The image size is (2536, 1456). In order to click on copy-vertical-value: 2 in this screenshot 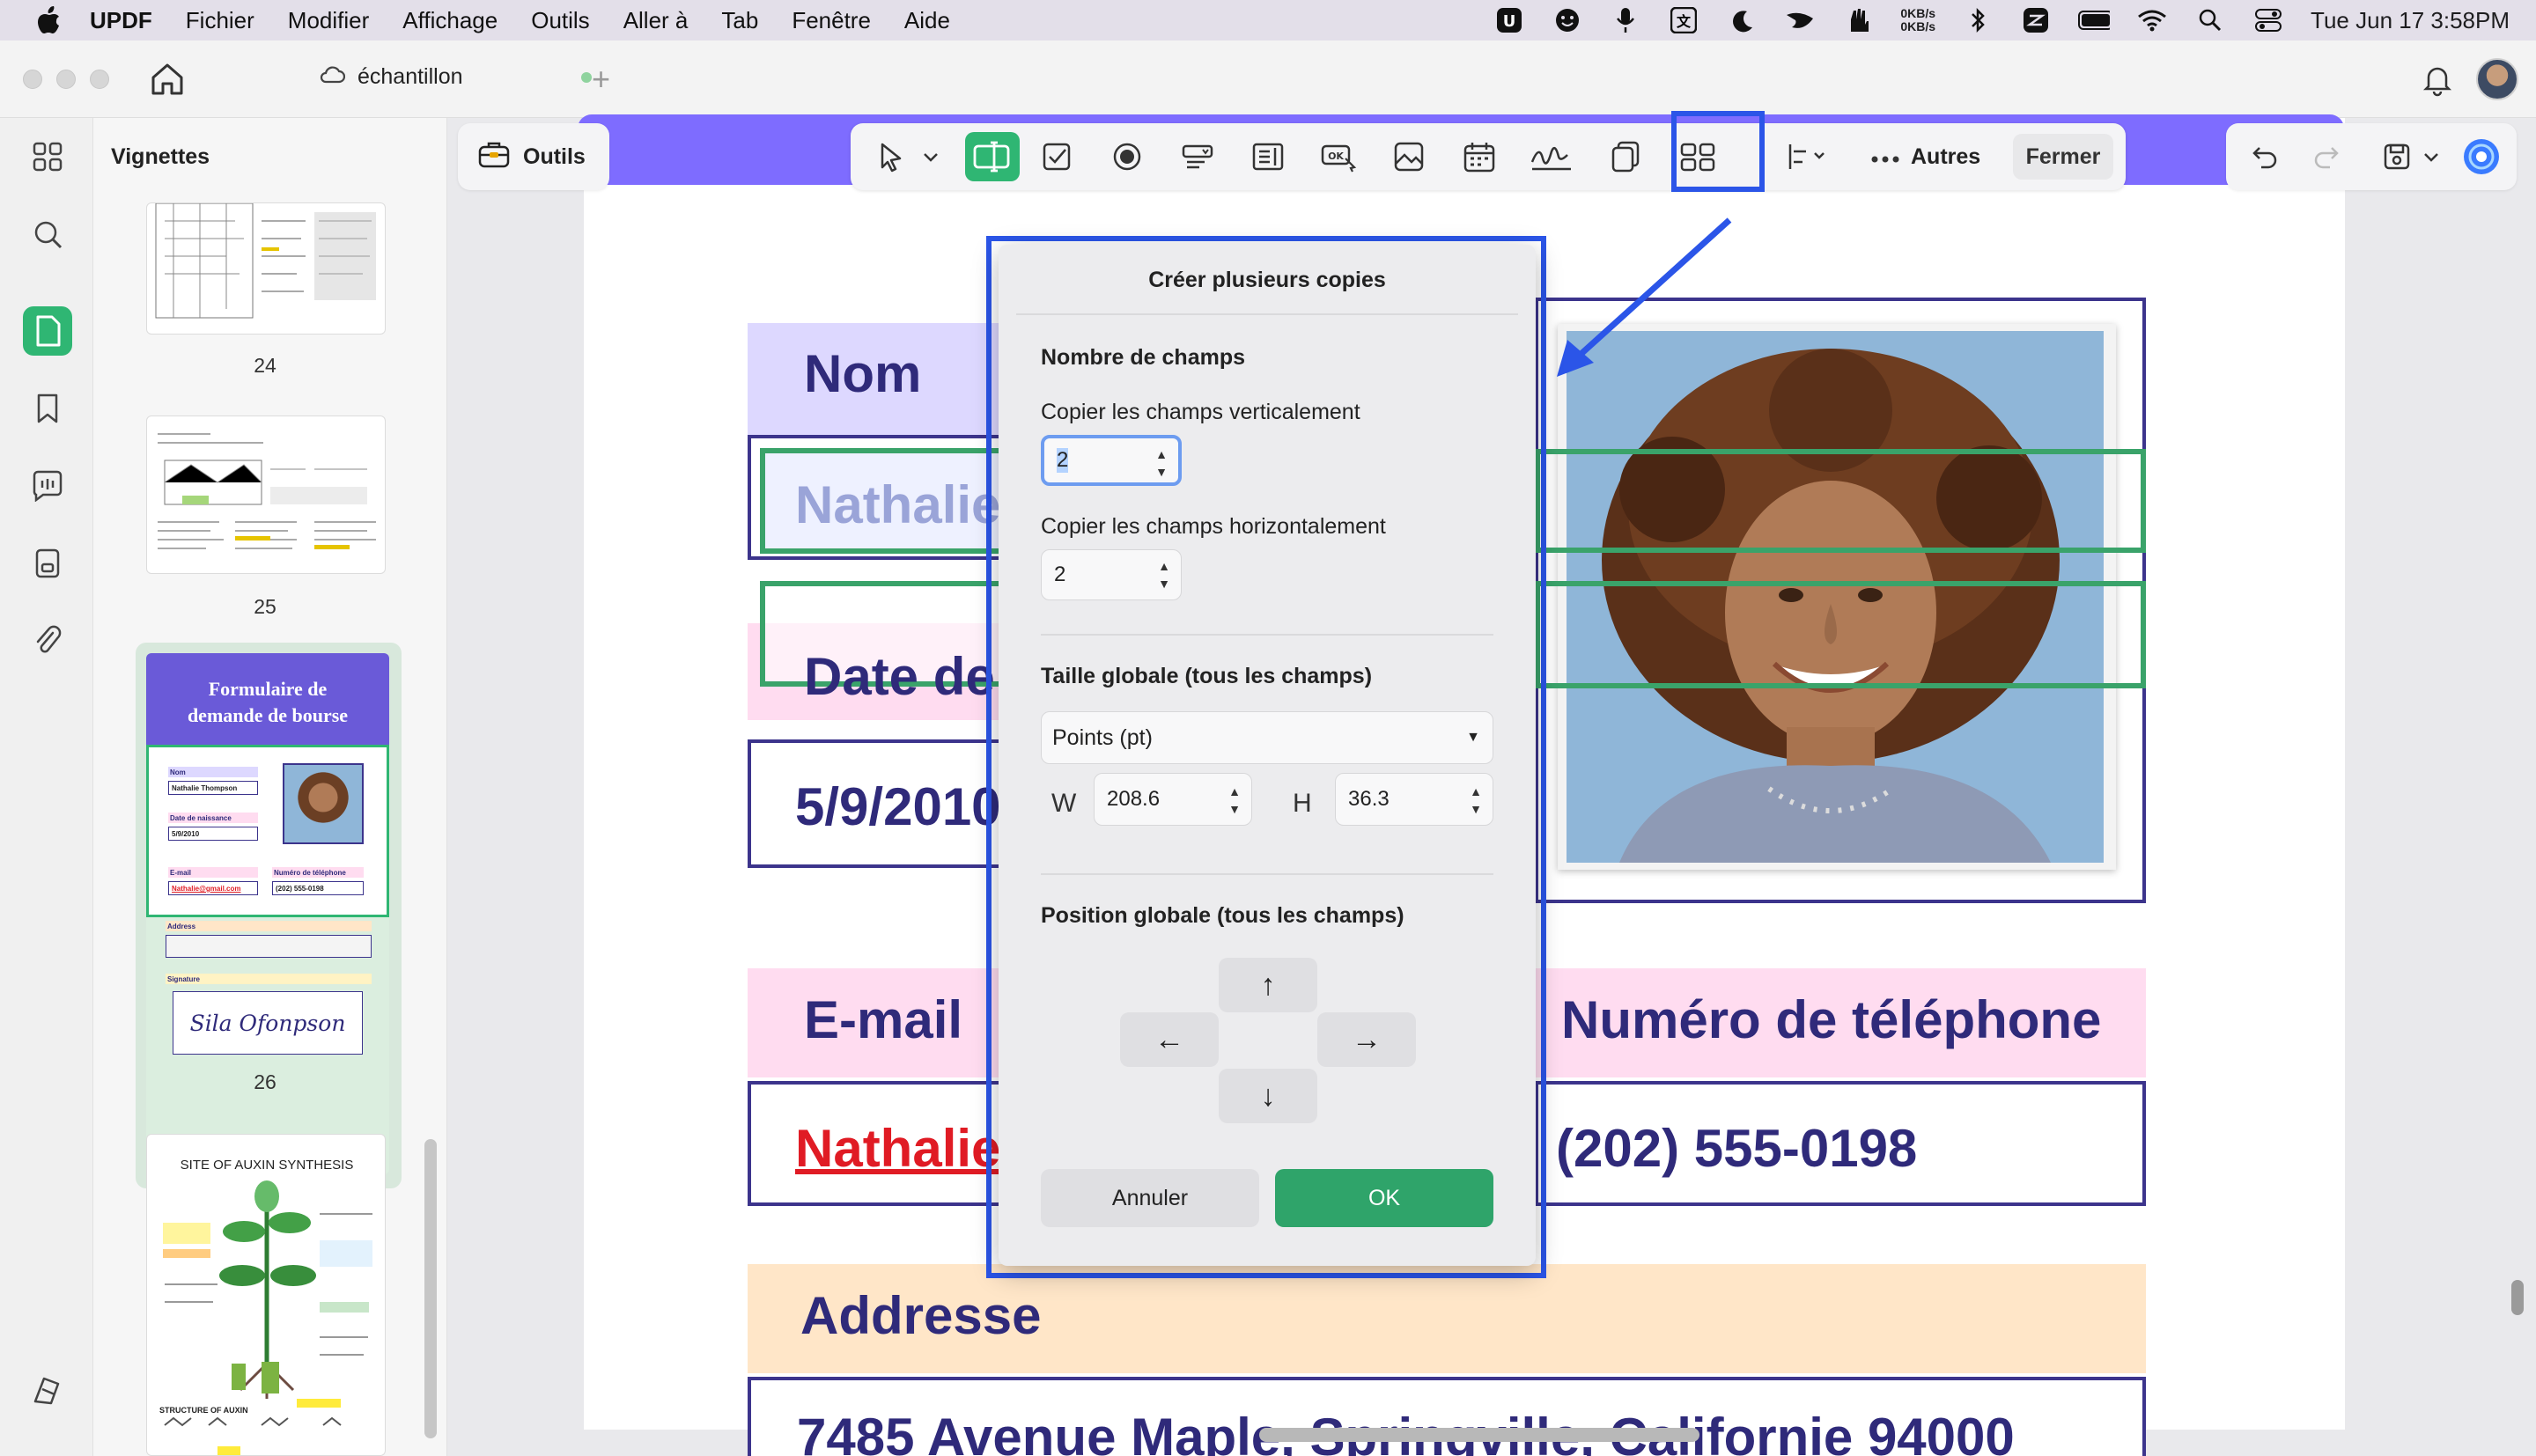, I will do `click(1063, 461)`.